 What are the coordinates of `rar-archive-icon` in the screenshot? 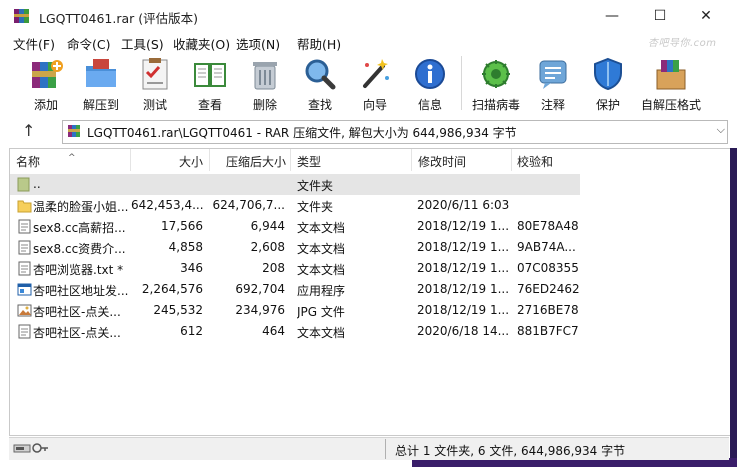 It's located at (74, 131).